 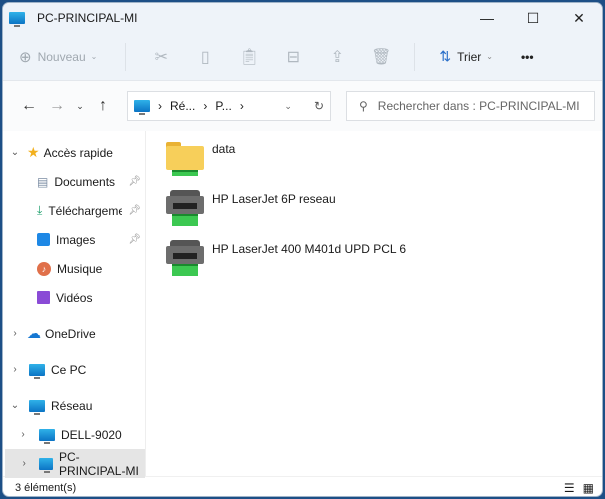 I want to click on file-name: data, so click(x=224, y=149).